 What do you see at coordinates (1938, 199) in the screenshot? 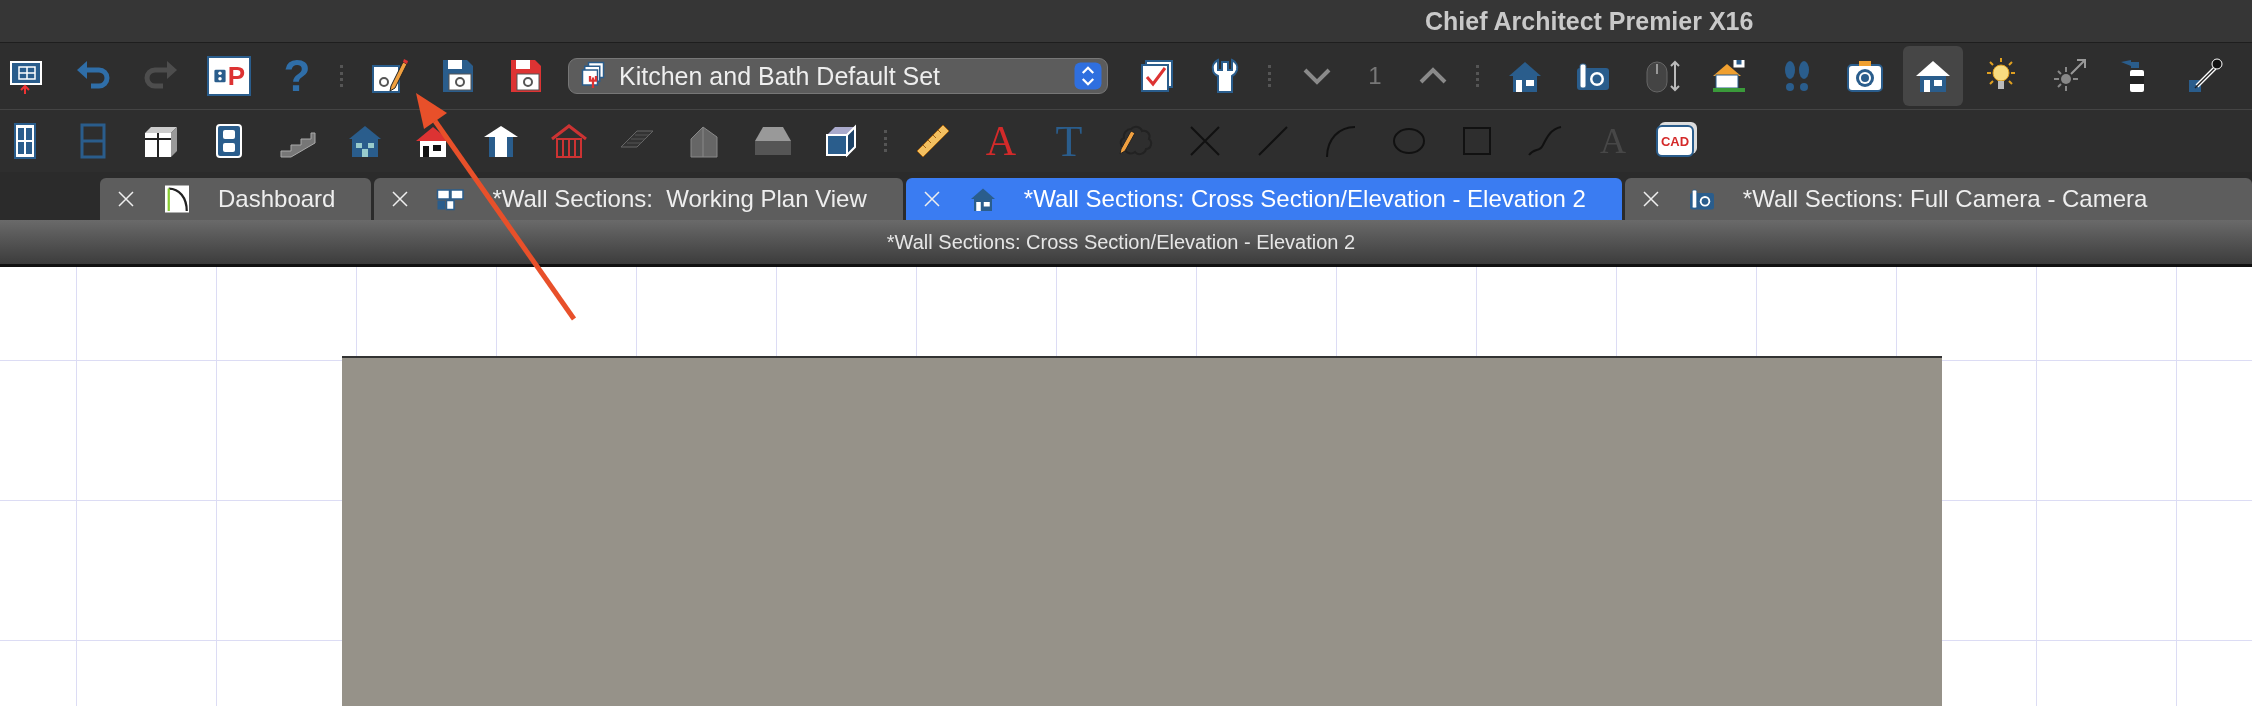
I see `tab: *Wall Sections: Full Camera - Camera` at bounding box center [1938, 199].